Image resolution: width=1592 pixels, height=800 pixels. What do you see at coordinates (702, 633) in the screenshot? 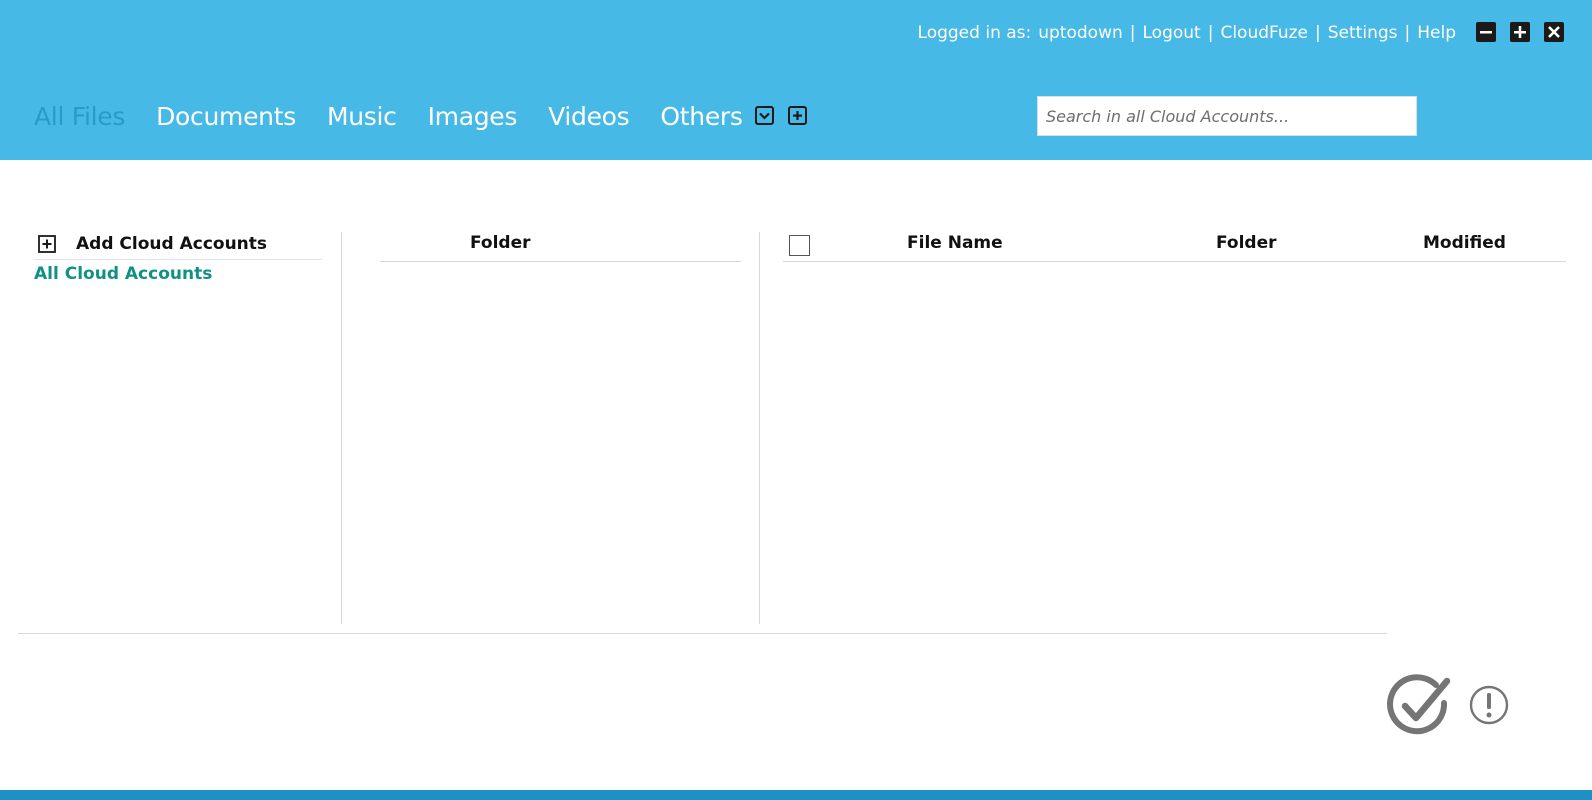
I see `content-divider` at bounding box center [702, 633].